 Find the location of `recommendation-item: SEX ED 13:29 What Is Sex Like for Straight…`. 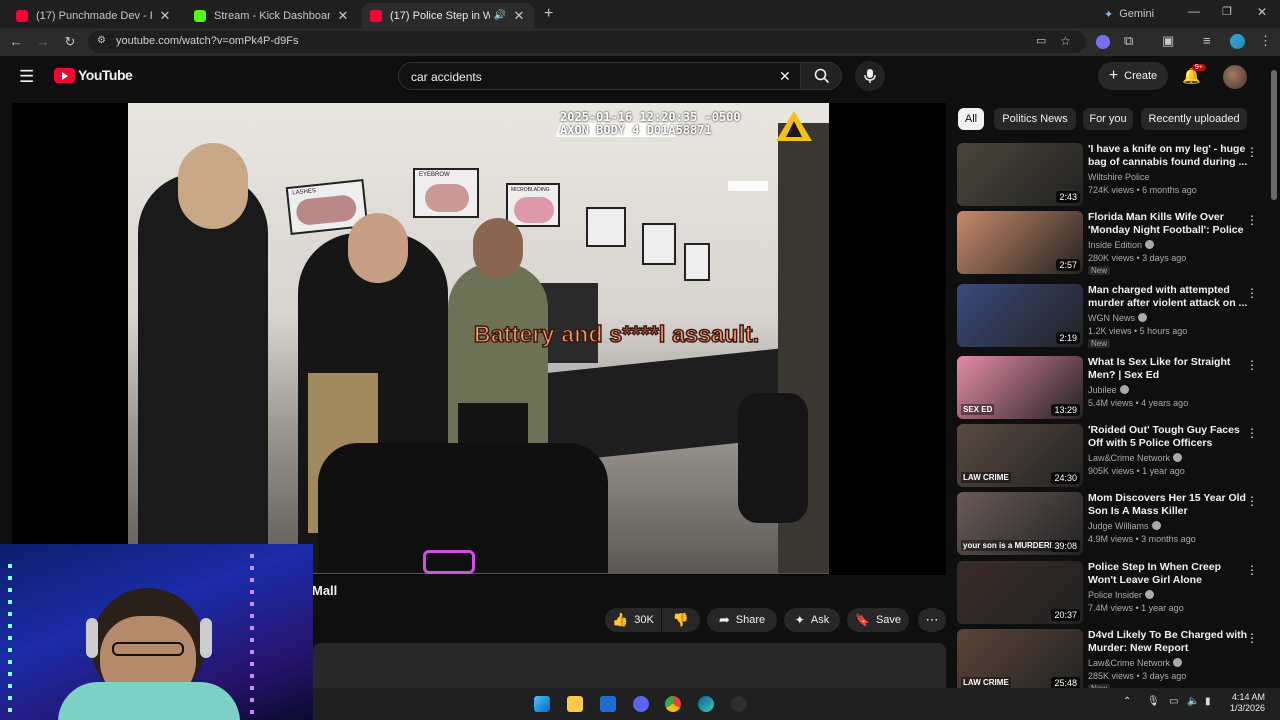

recommendation-item: SEX ED 13:29 What Is Sex Like for Straight… is located at coordinates (1109, 388).